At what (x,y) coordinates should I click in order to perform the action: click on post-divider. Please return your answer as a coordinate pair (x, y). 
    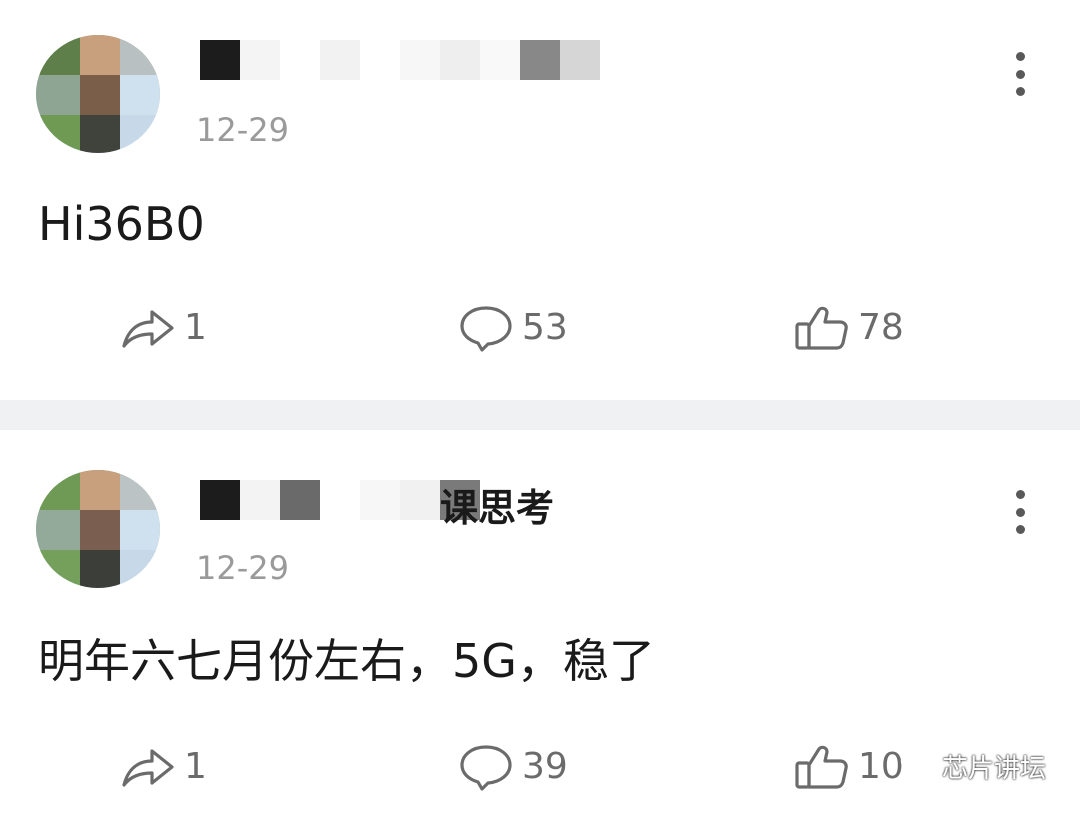
    Looking at the image, I should click on (540, 415).